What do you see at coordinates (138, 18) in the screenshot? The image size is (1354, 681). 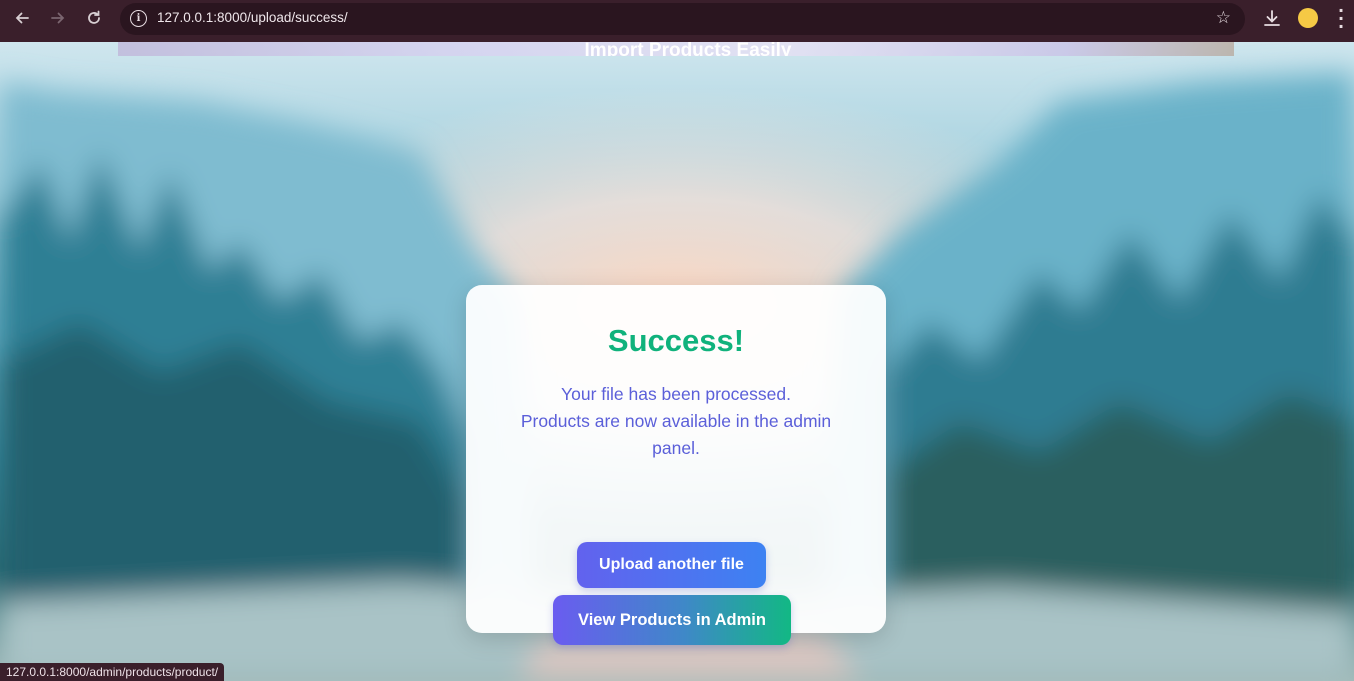 I see `info-icon: i` at bounding box center [138, 18].